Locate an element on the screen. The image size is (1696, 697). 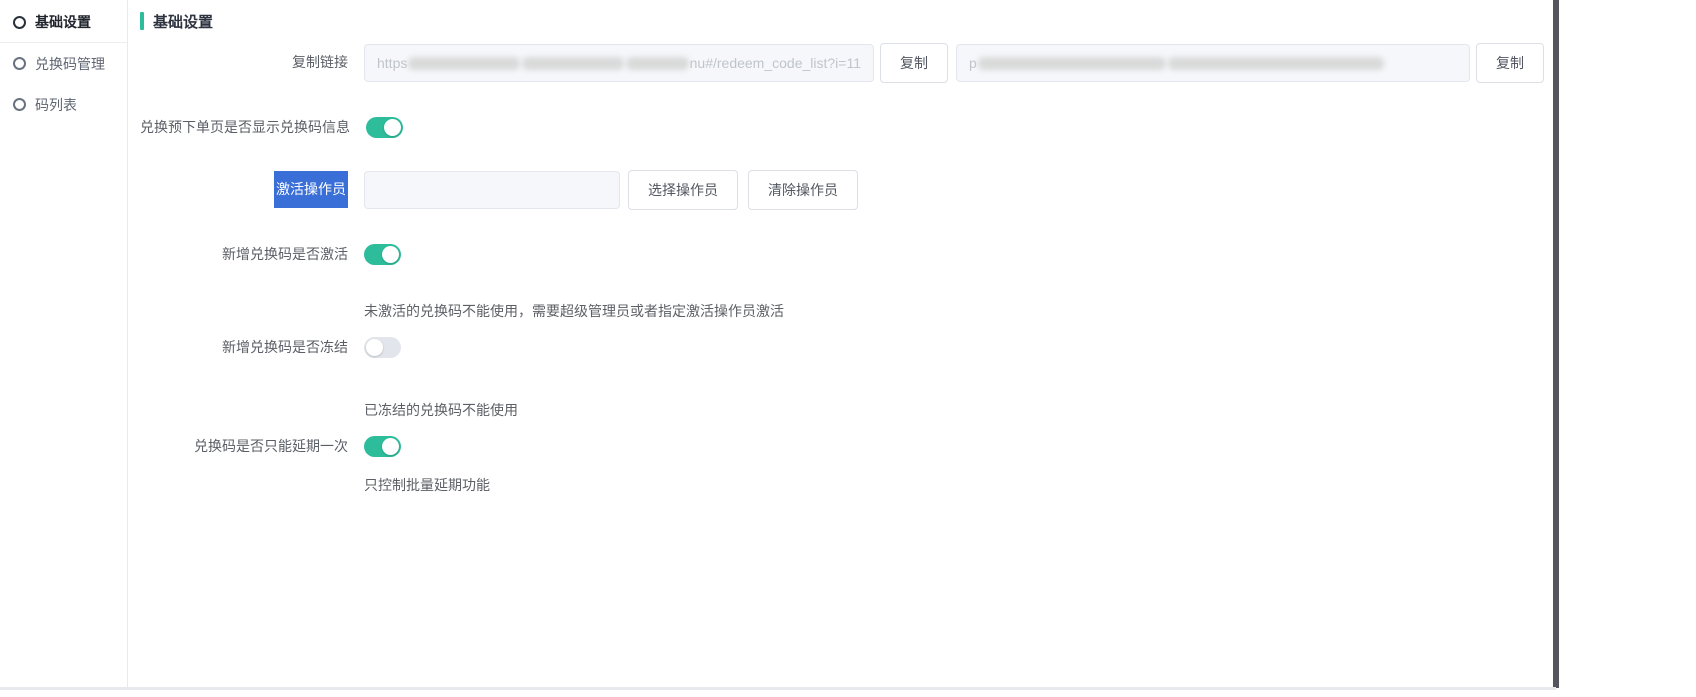
vertical-scrollbar is located at coordinates (1556, 345).